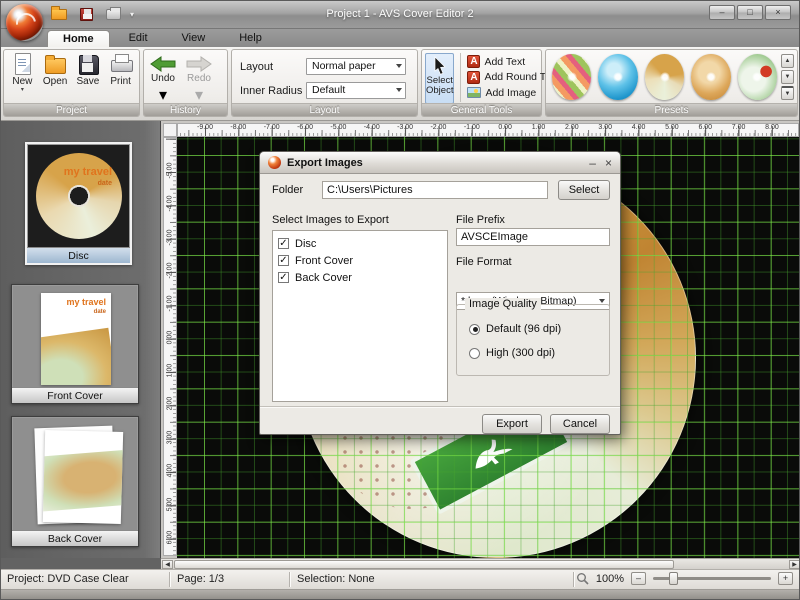 This screenshot has height=600, width=800. I want to click on minimize-button: –, so click(722, 12).